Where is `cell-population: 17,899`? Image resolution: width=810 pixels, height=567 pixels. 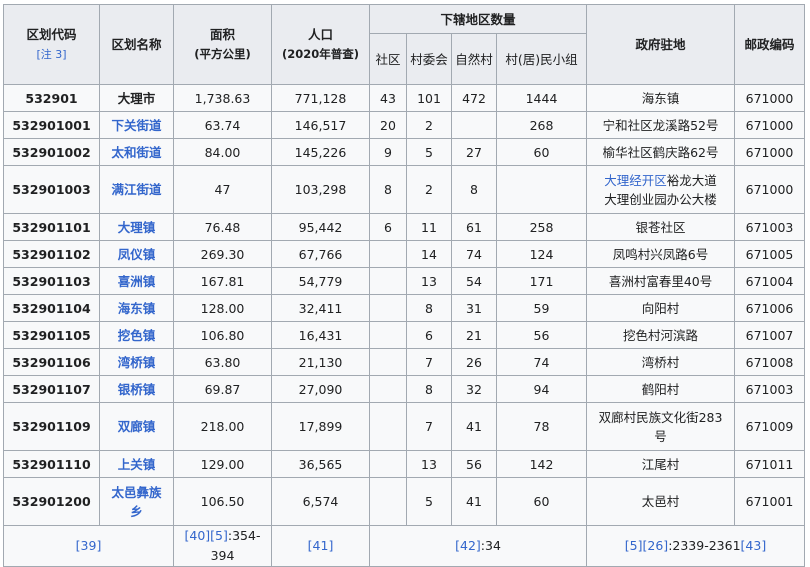
cell-population: 17,899 is located at coordinates (320, 426).